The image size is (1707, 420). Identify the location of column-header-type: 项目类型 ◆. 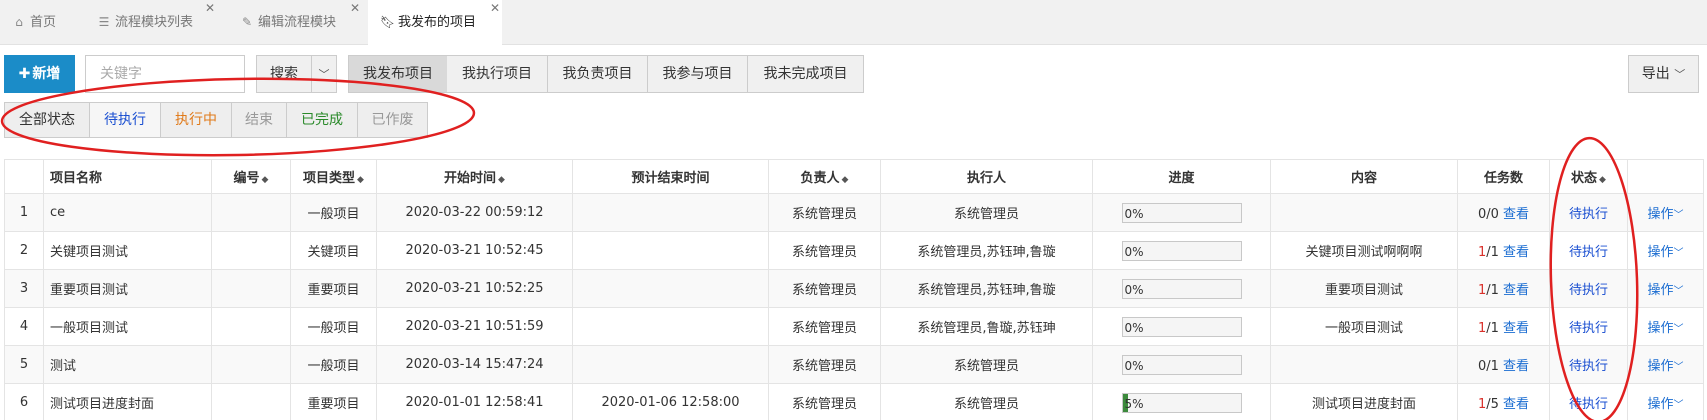
(333, 176).